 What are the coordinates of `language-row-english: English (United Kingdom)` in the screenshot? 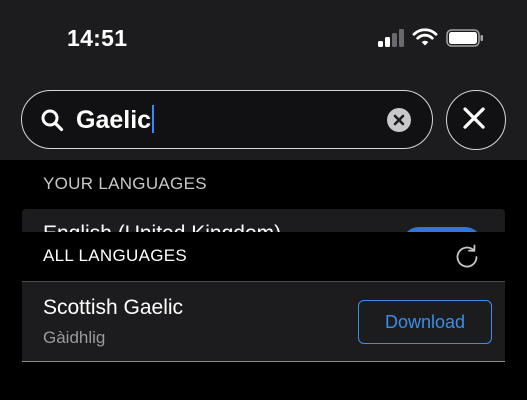 It's located at (263, 221).